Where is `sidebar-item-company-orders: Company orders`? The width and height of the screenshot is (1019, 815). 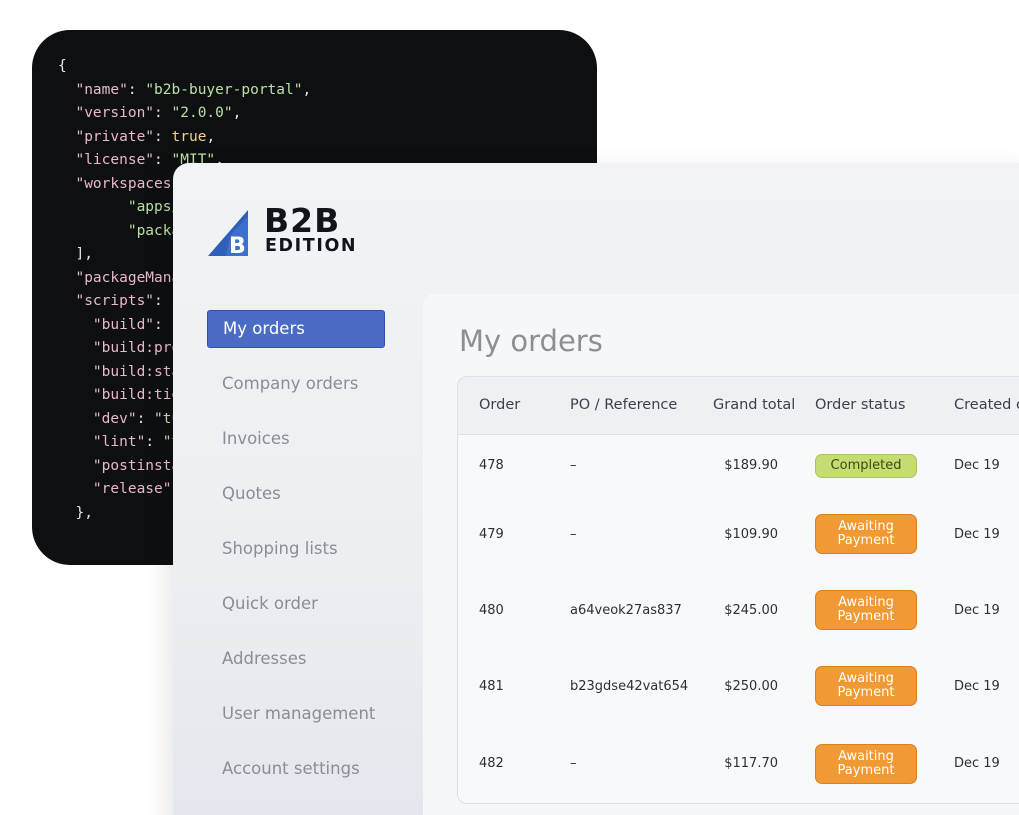 sidebar-item-company-orders: Company orders is located at coordinates (296, 384).